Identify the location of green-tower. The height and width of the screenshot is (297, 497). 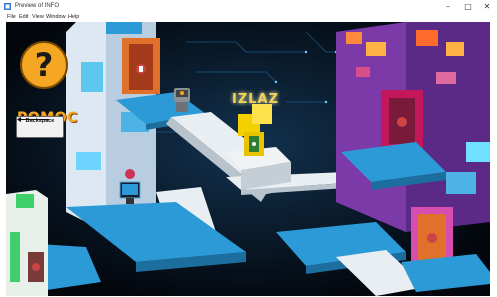
(27, 243).